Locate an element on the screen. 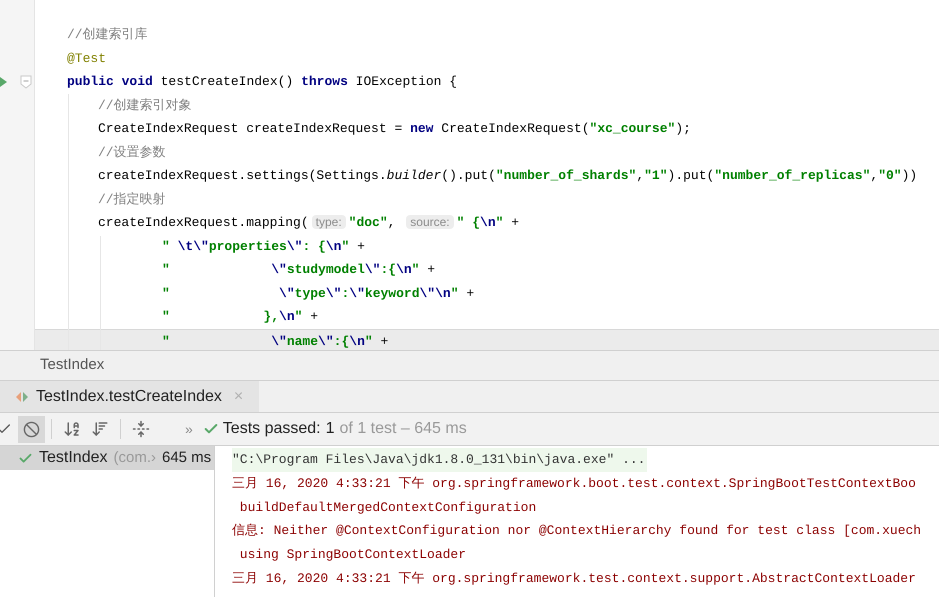 The height and width of the screenshot is (597, 939). stop-icon is located at coordinates (31, 429).